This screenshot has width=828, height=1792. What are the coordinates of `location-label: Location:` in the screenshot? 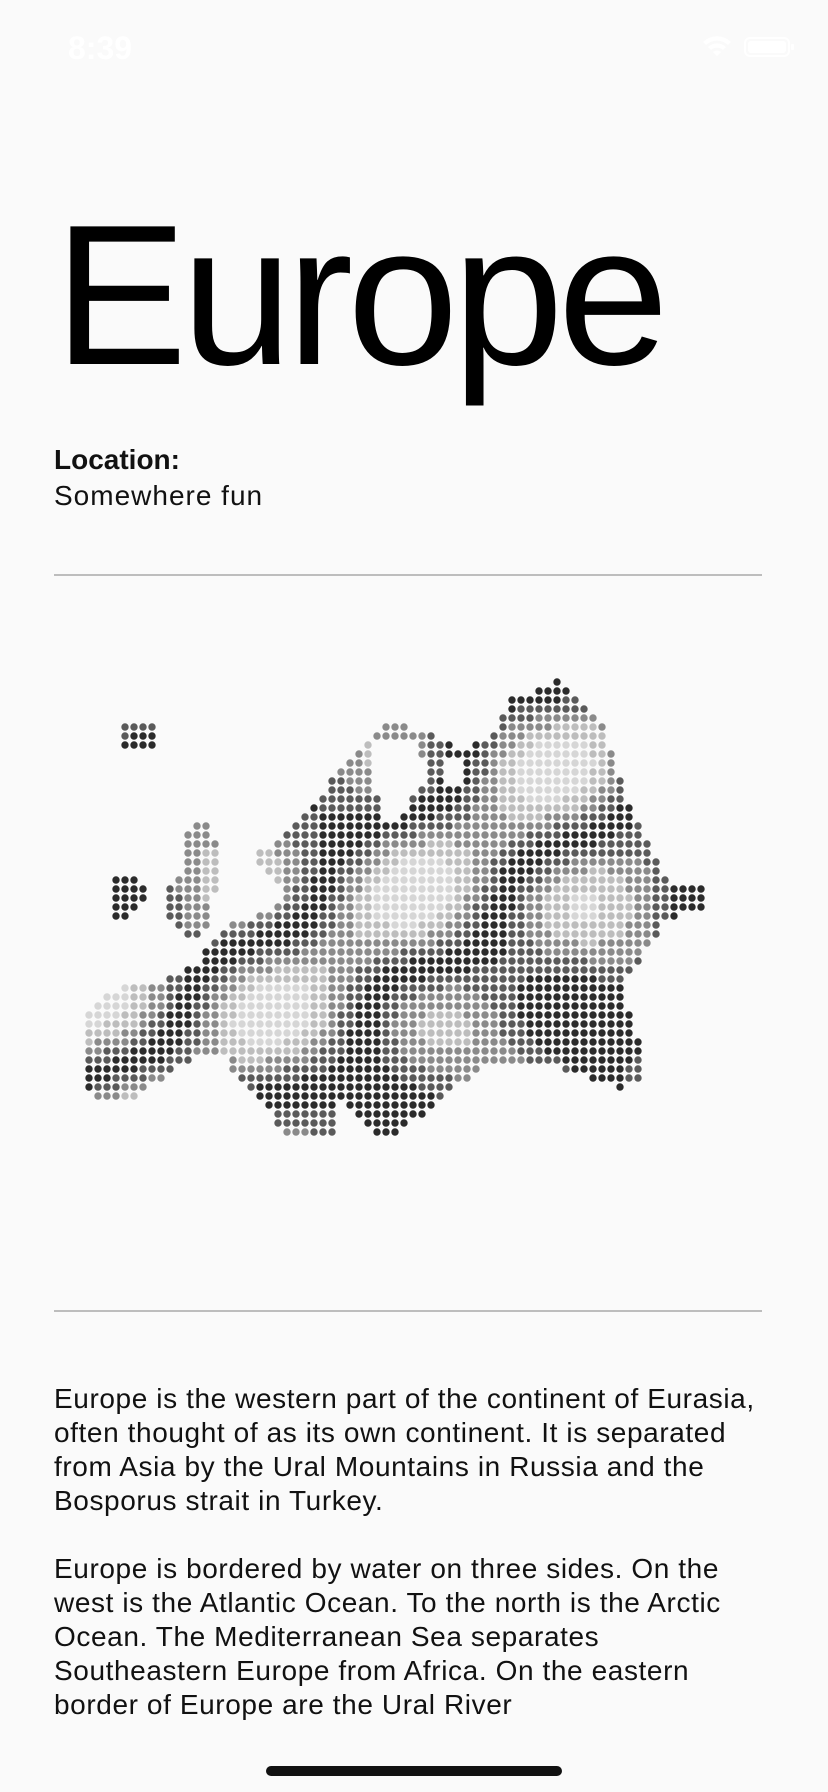 It's located at (117, 459).